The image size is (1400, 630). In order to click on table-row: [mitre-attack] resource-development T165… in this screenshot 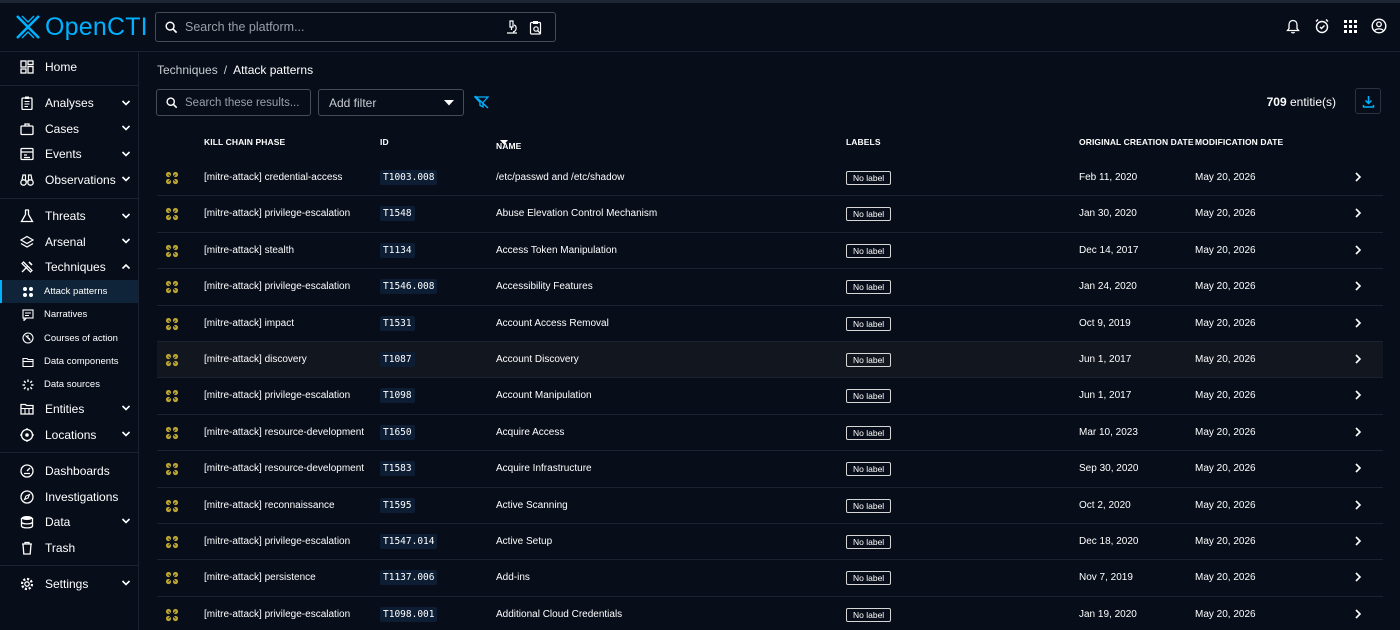, I will do `click(770, 433)`.